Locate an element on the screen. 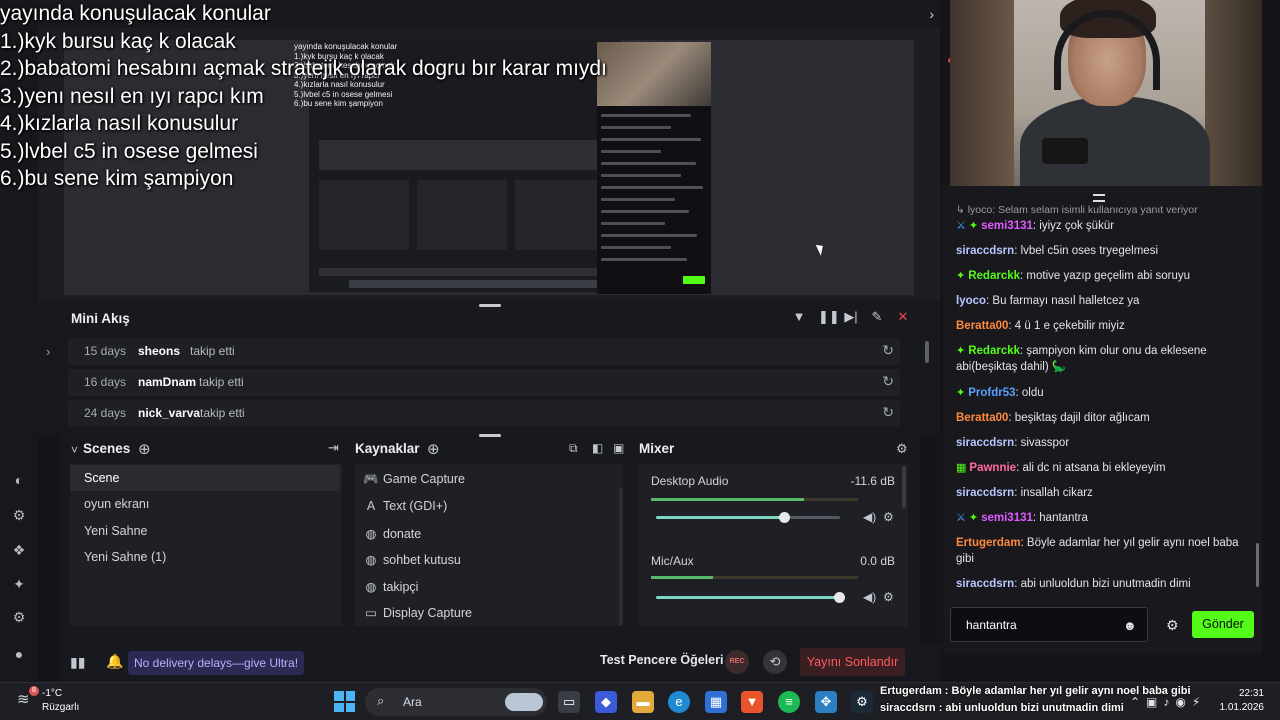 The height and width of the screenshot is (720, 1280). clock-date: 1.01.2026 is located at coordinates (1238, 707).